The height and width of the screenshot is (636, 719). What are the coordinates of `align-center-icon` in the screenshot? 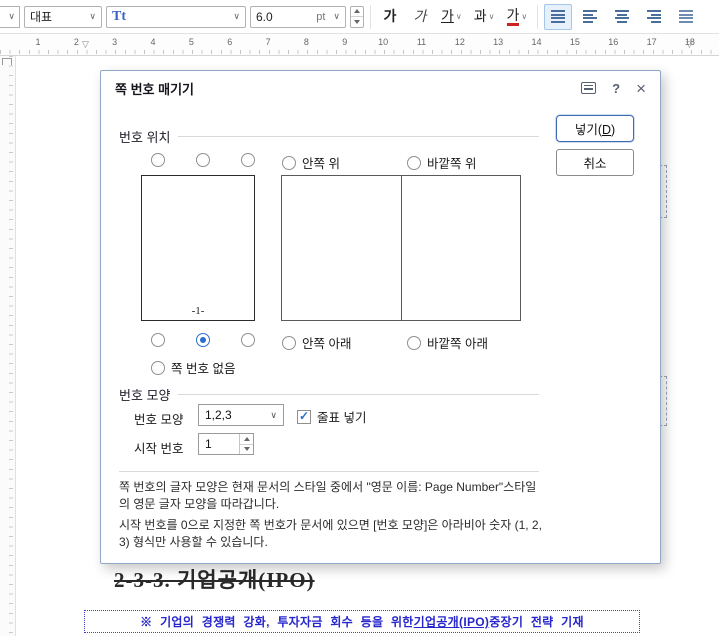 It's located at (622, 16).